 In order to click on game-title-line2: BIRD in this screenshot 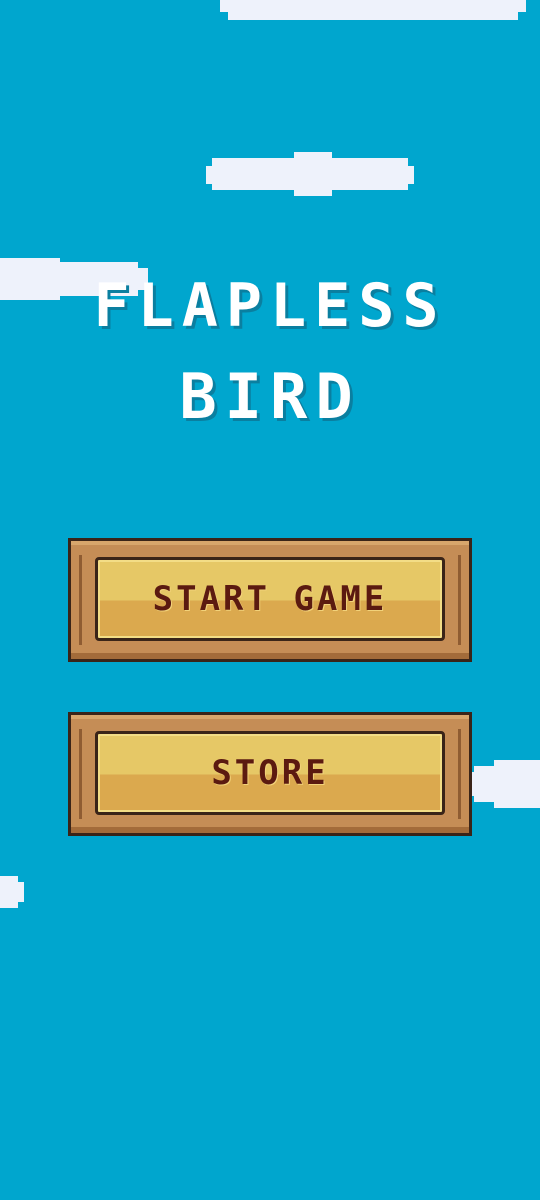, I will do `click(270, 396)`.